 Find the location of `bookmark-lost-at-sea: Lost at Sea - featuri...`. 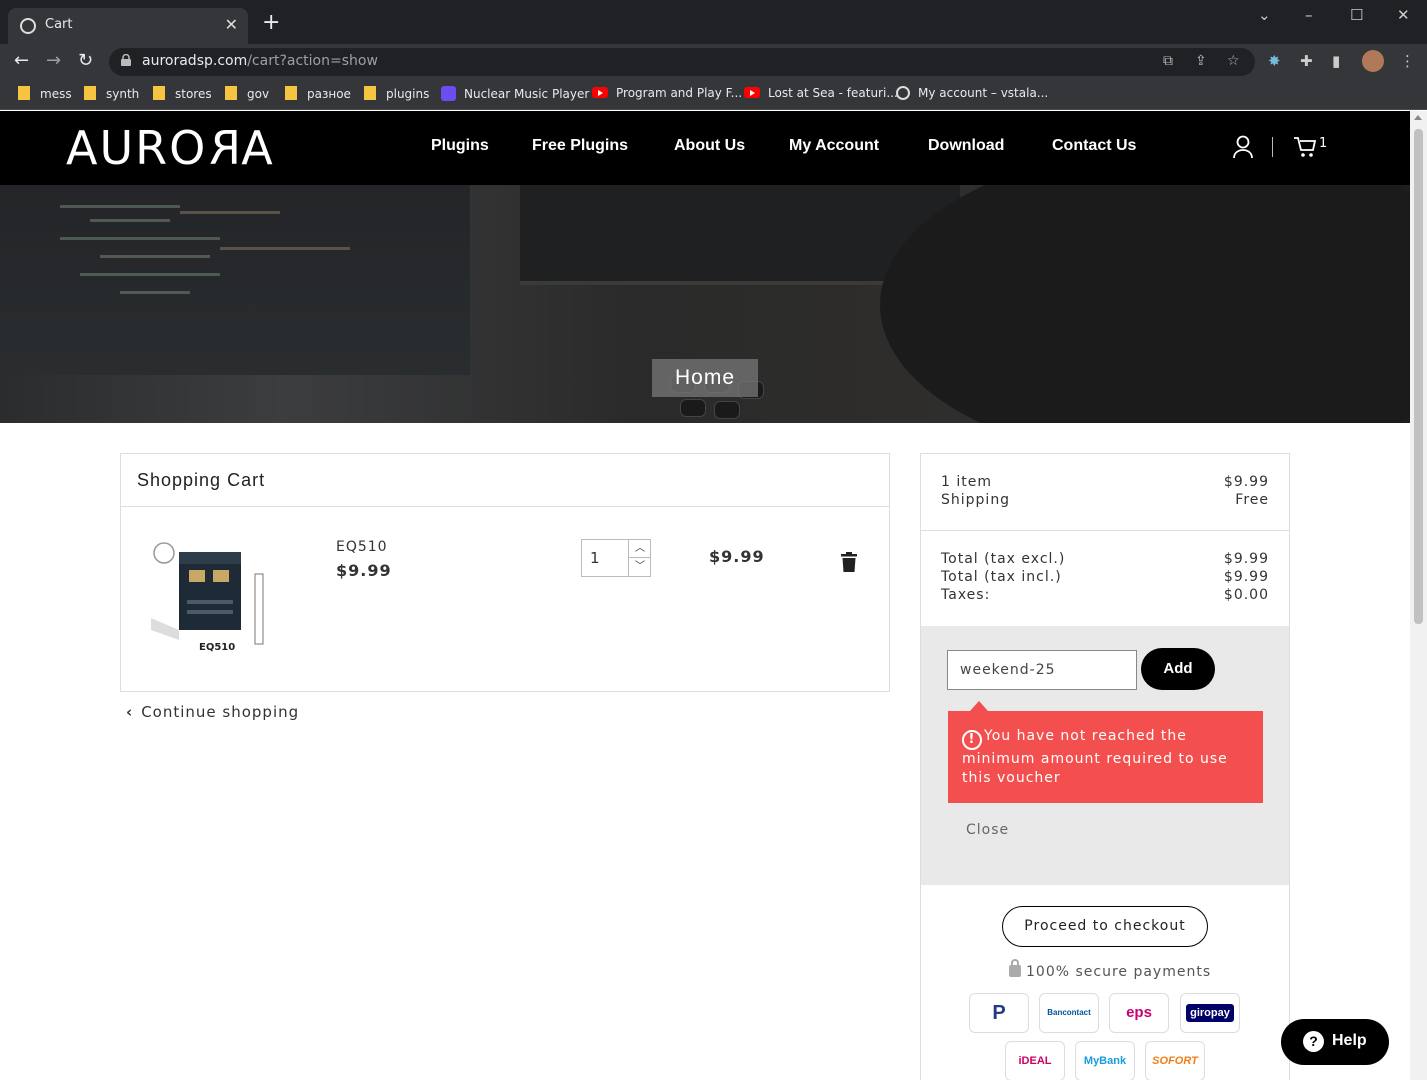

bookmark-lost-at-sea: Lost at Sea - featuri... is located at coordinates (821, 93).